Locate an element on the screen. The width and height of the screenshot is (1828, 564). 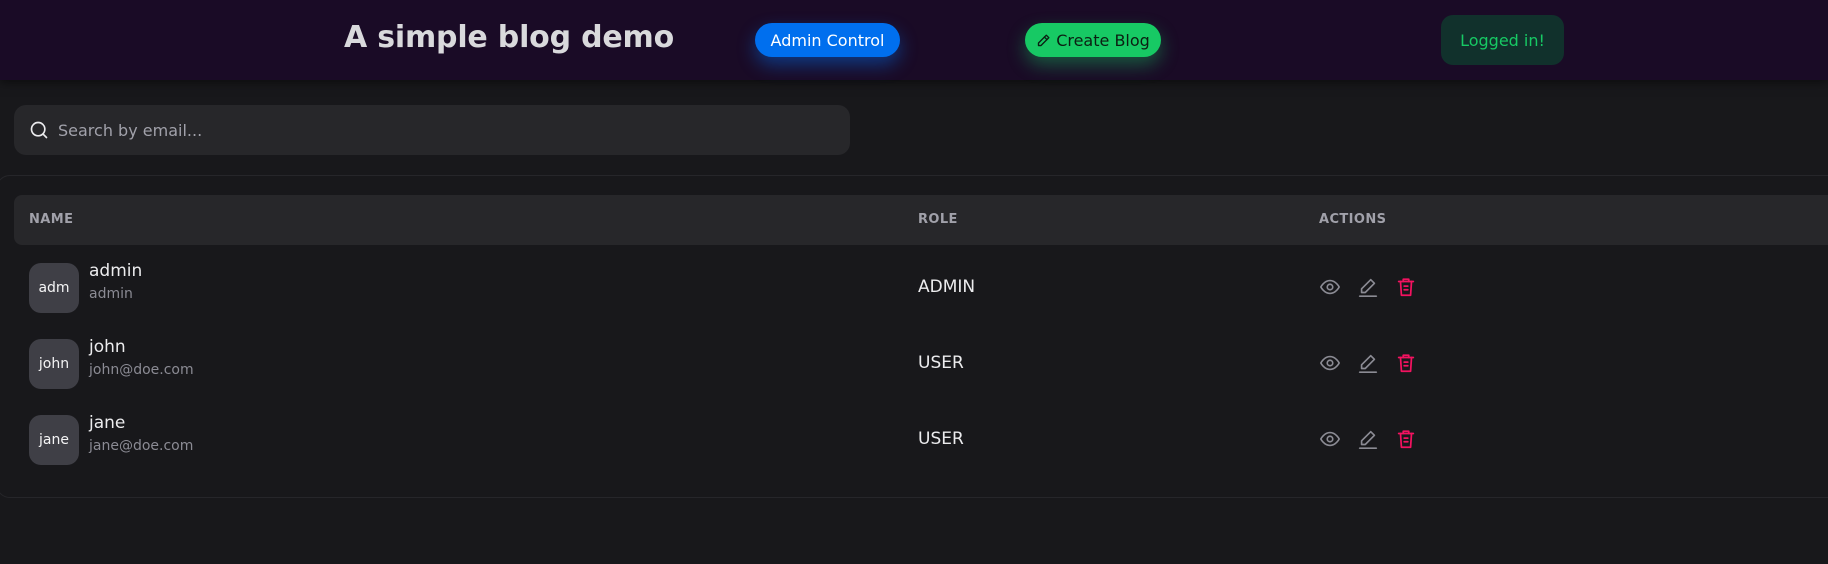
table-row: john john john@doe.com USER is located at coordinates (914, 363).